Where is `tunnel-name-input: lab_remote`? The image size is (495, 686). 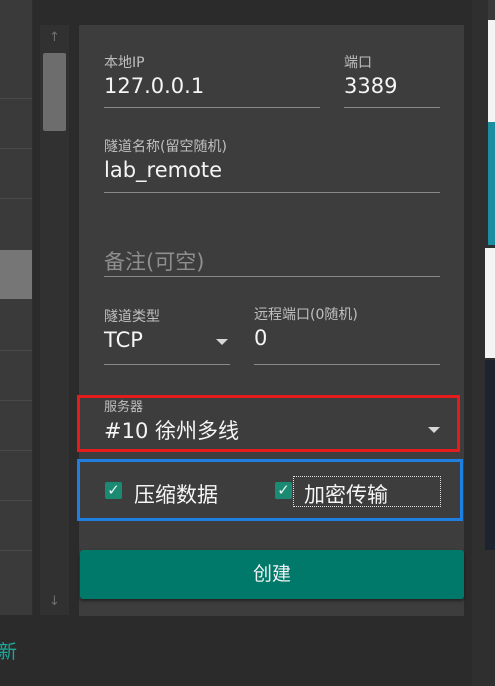
tunnel-name-input: lab_remote is located at coordinates (272, 170).